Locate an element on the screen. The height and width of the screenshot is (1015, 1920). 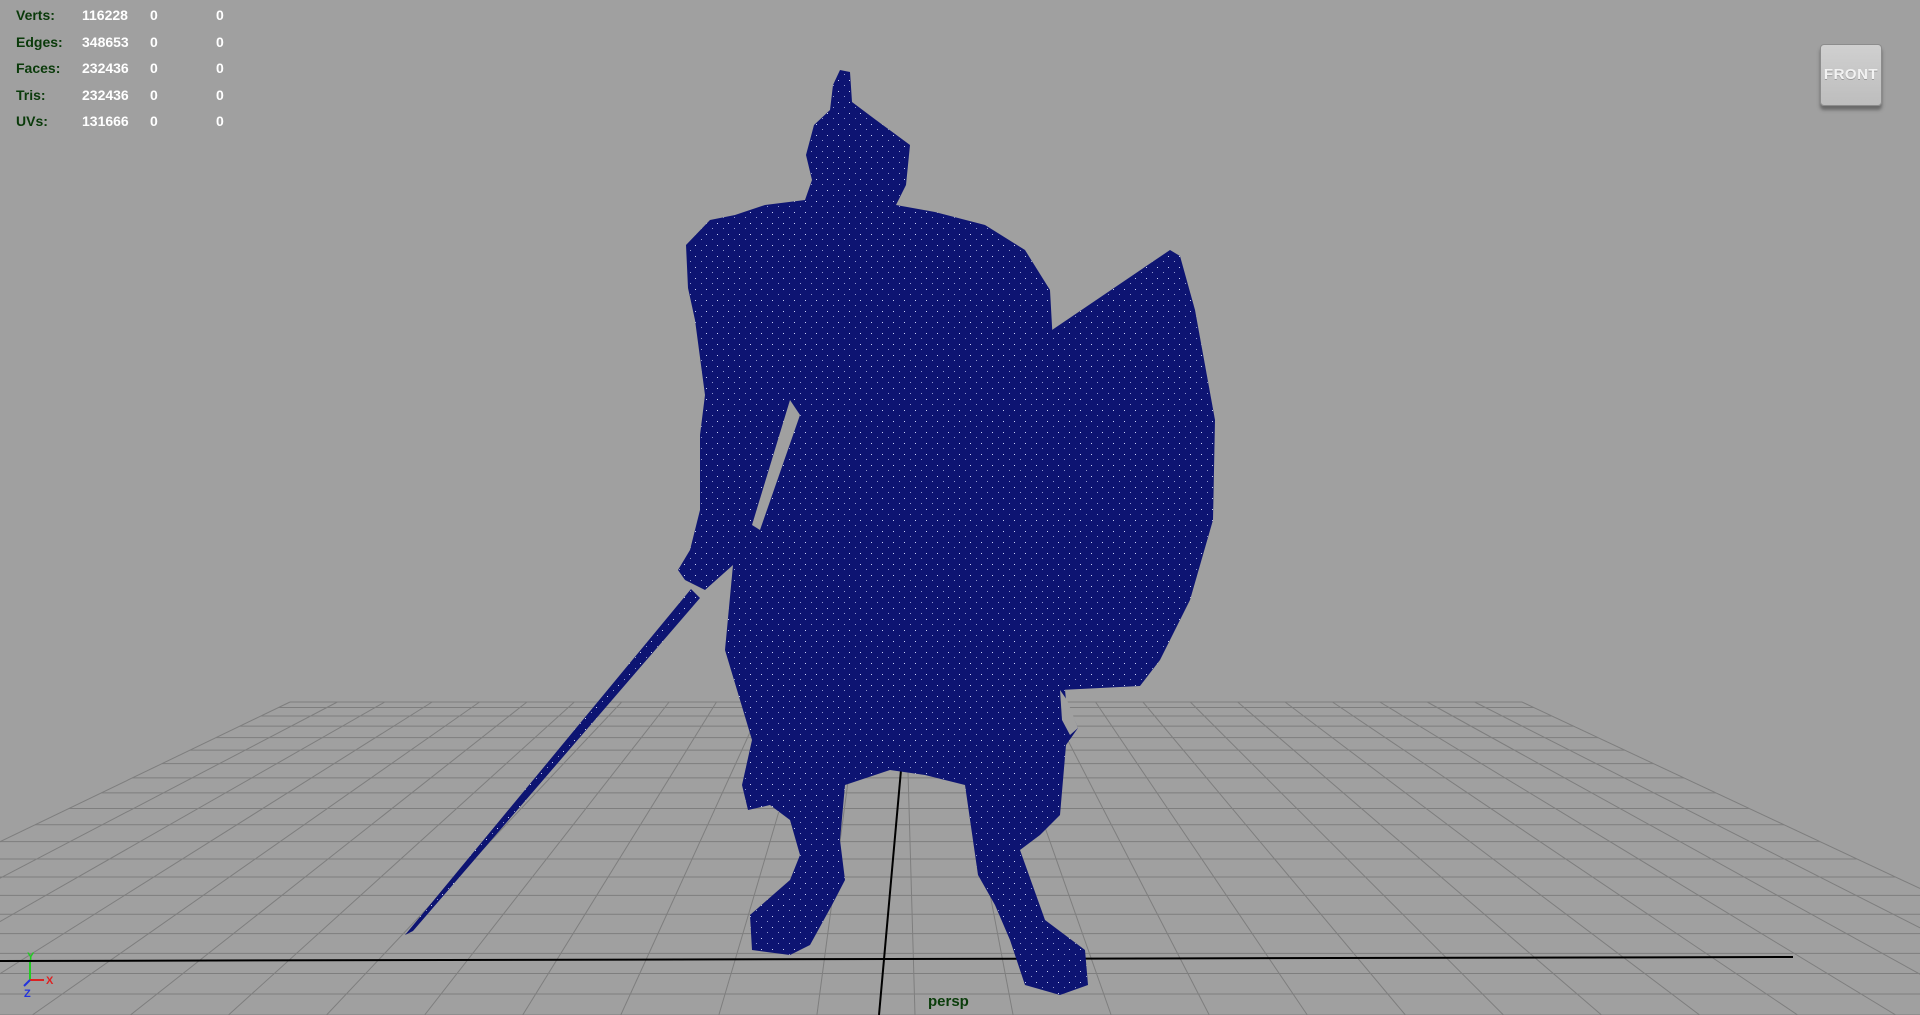
hud-row-verts: Verts: 116228 0 0 is located at coordinates (136, 15).